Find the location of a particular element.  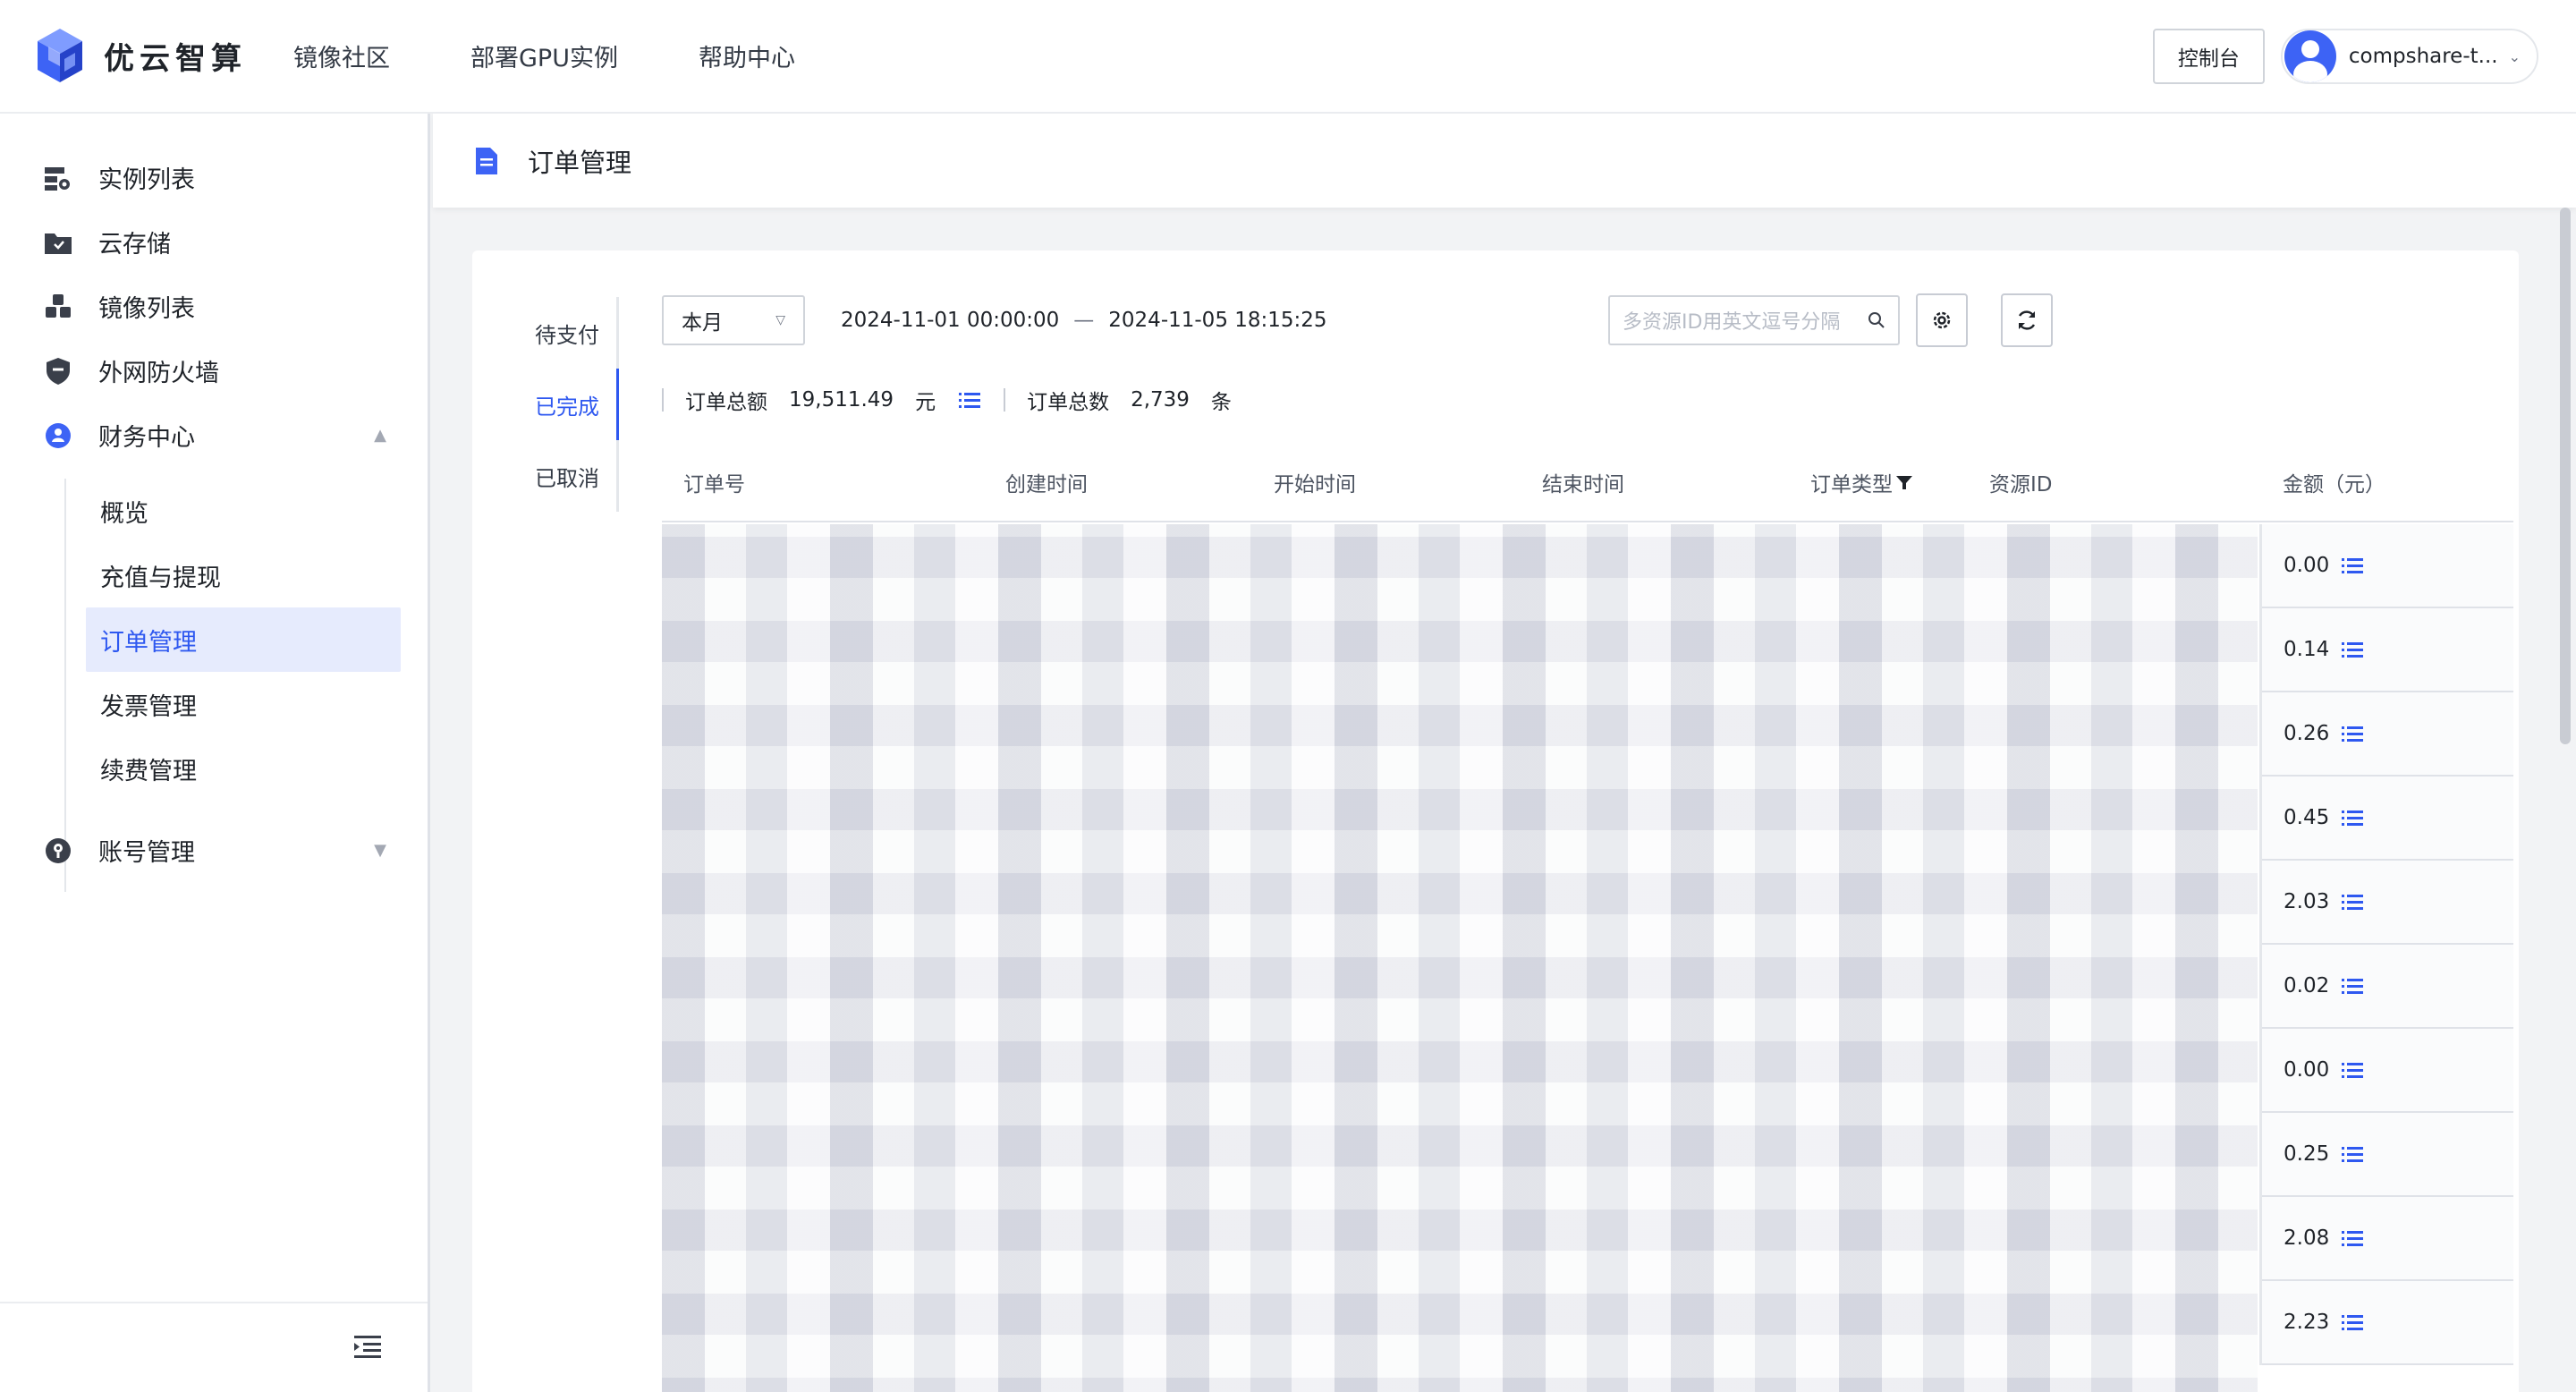

brand-logo: 优云智算 is located at coordinates (140, 56).